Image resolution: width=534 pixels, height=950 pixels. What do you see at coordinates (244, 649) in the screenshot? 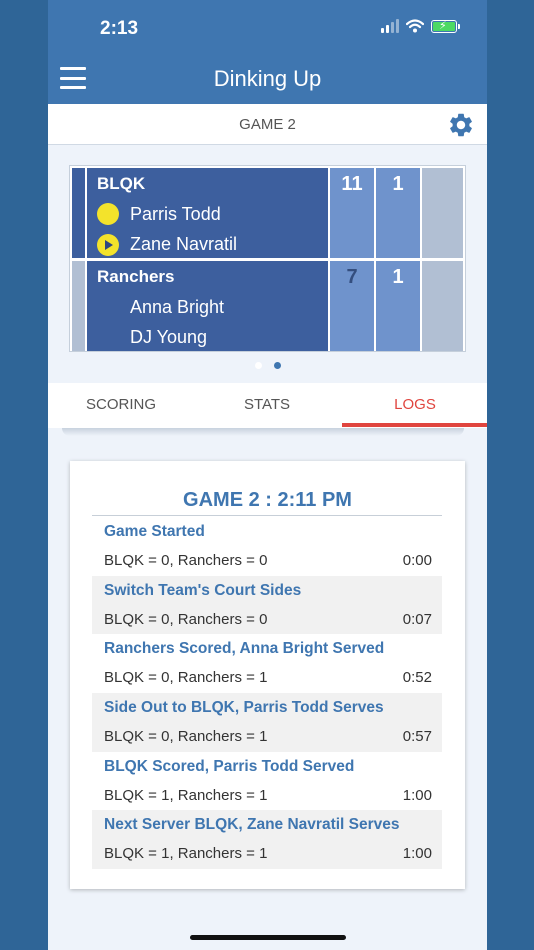
I see `log-event: Ranchers Scored, Anna Bright Served` at bounding box center [244, 649].